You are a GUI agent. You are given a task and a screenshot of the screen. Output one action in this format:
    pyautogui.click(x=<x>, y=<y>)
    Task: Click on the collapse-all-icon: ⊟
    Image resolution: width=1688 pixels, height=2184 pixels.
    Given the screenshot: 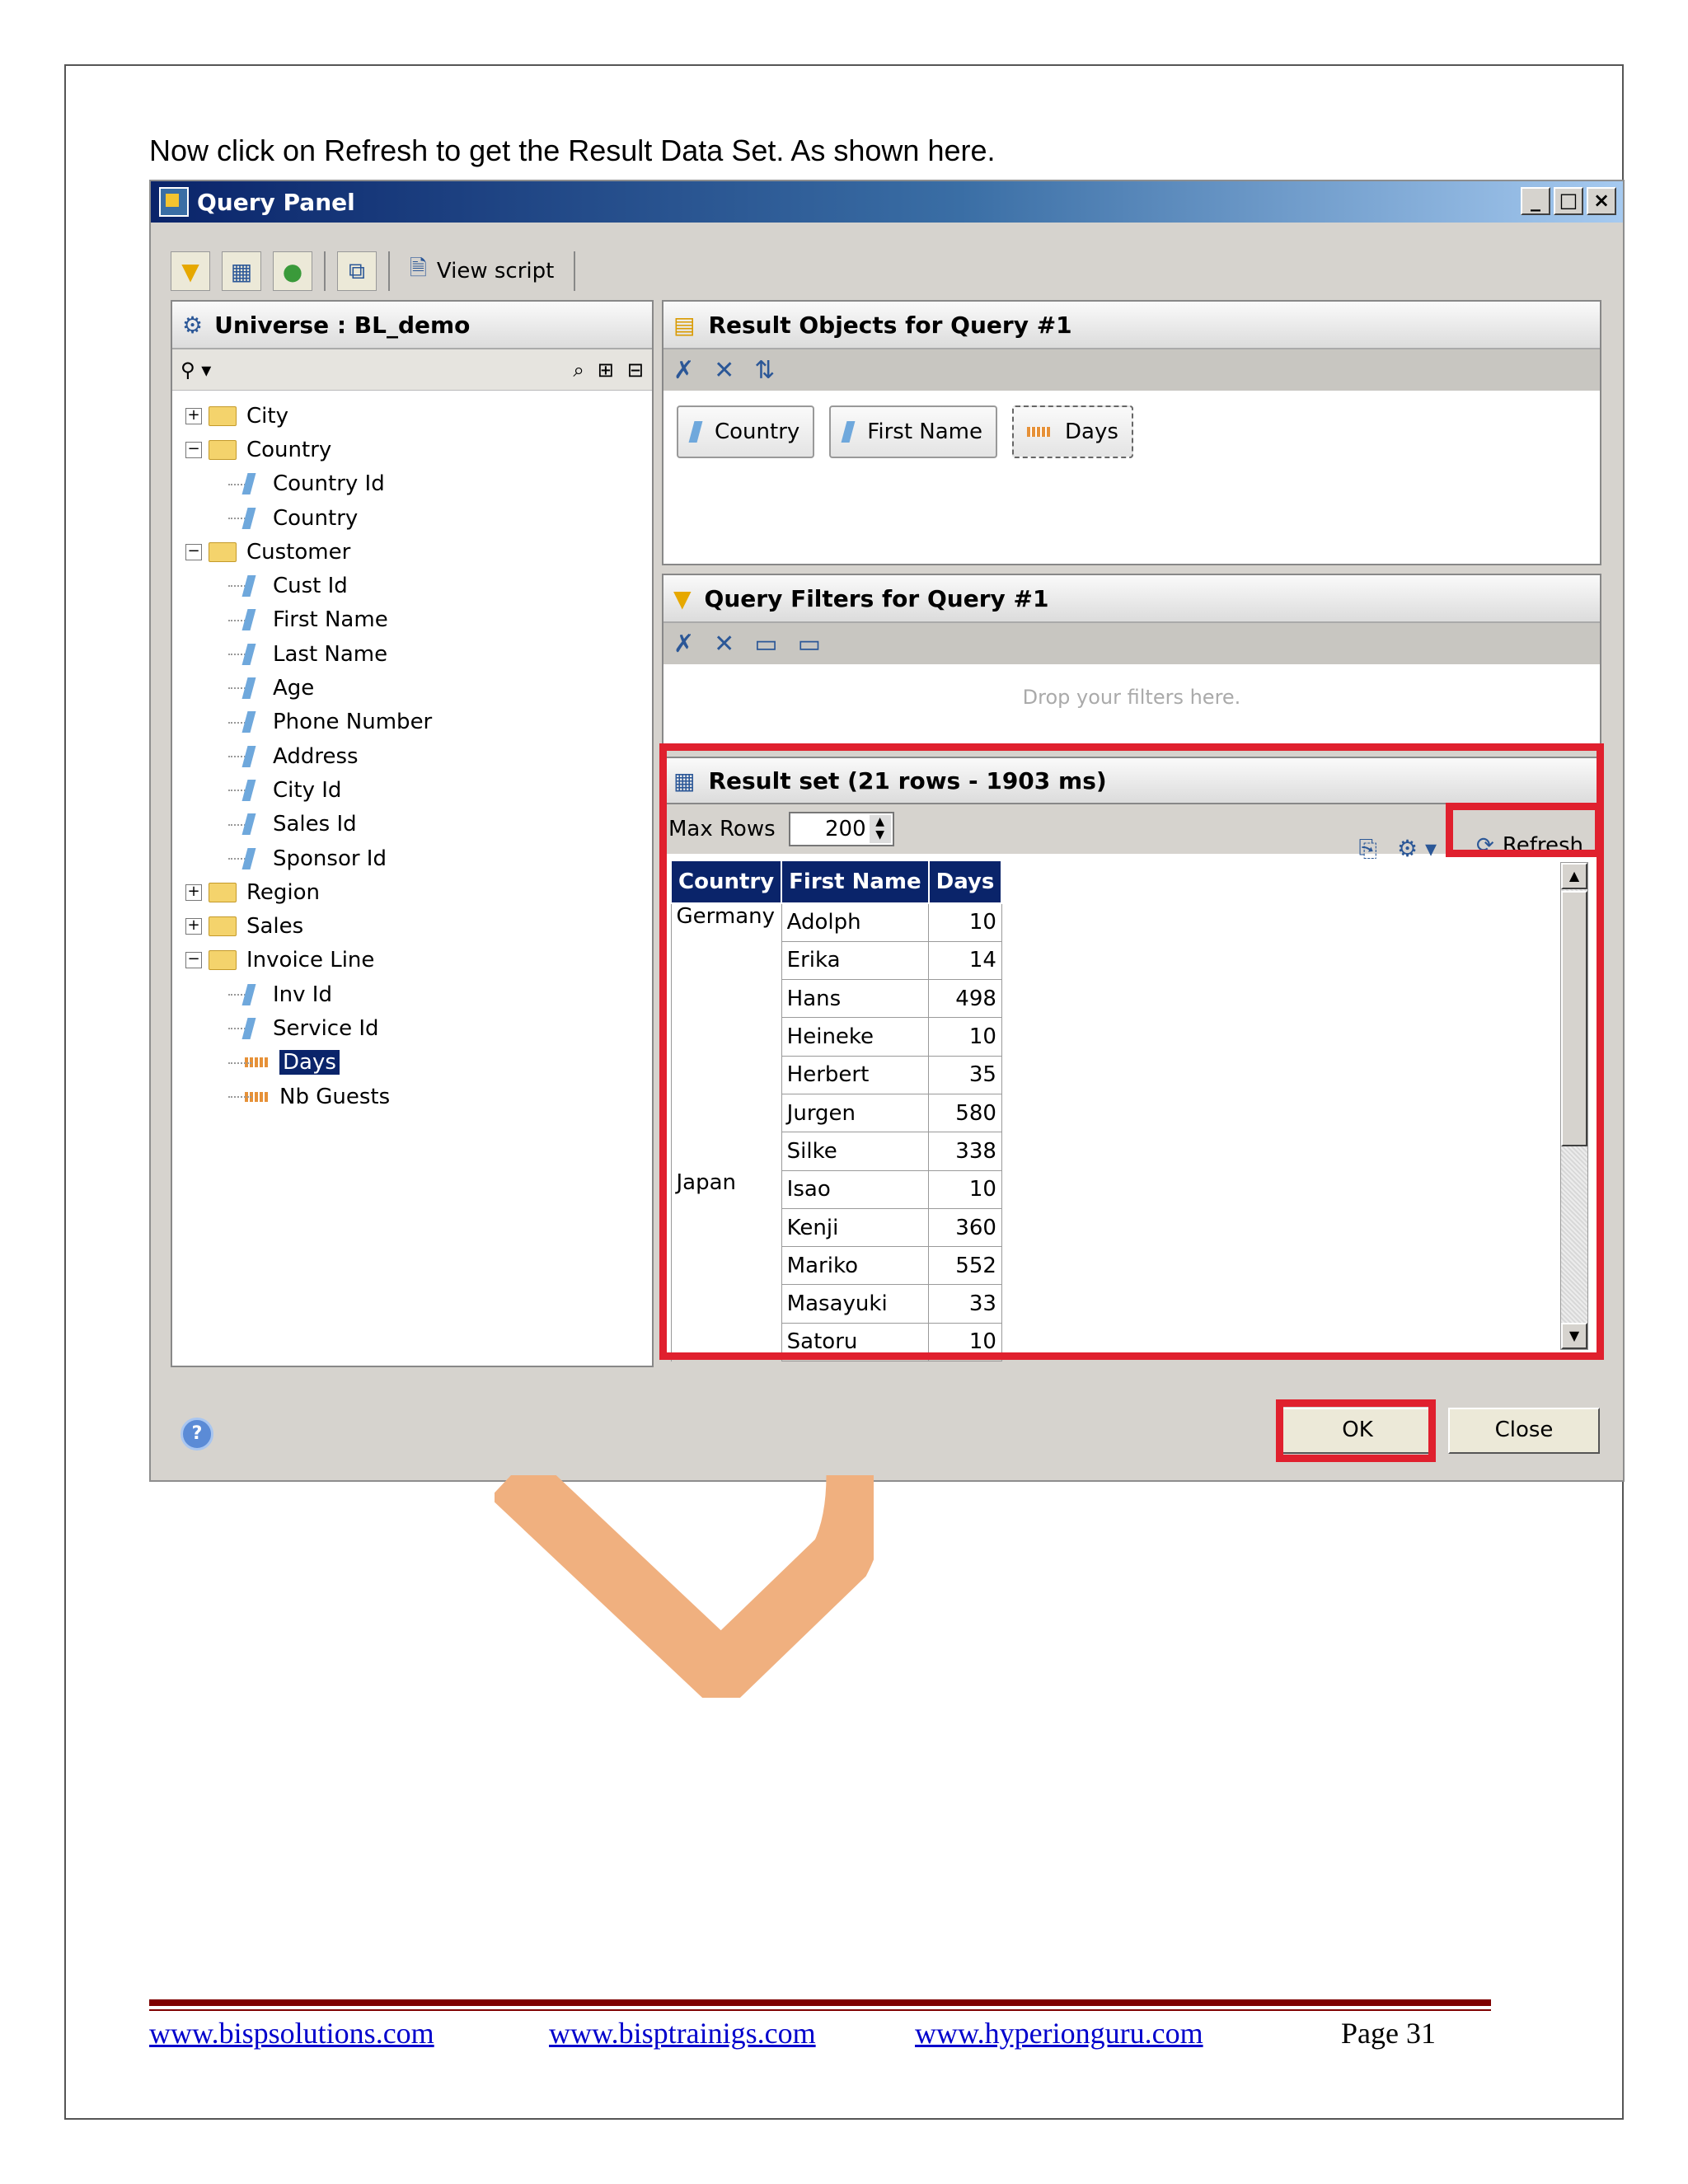 What is the action you would take?
    pyautogui.click(x=636, y=370)
    